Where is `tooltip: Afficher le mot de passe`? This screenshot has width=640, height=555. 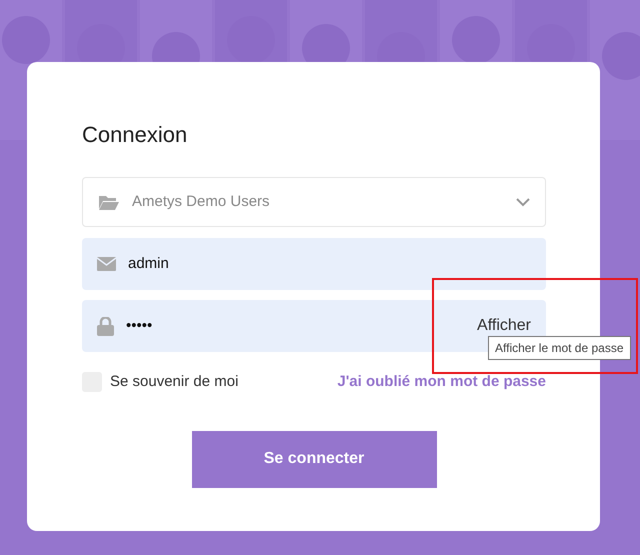 tooltip: Afficher le mot de passe is located at coordinates (559, 348).